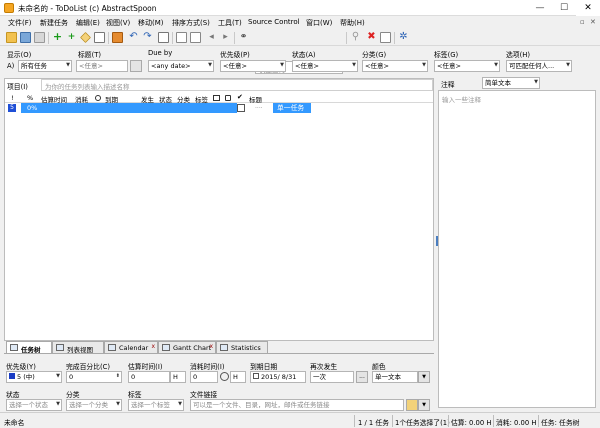  I want to click on move-right-icon: ▸, so click(225, 37).